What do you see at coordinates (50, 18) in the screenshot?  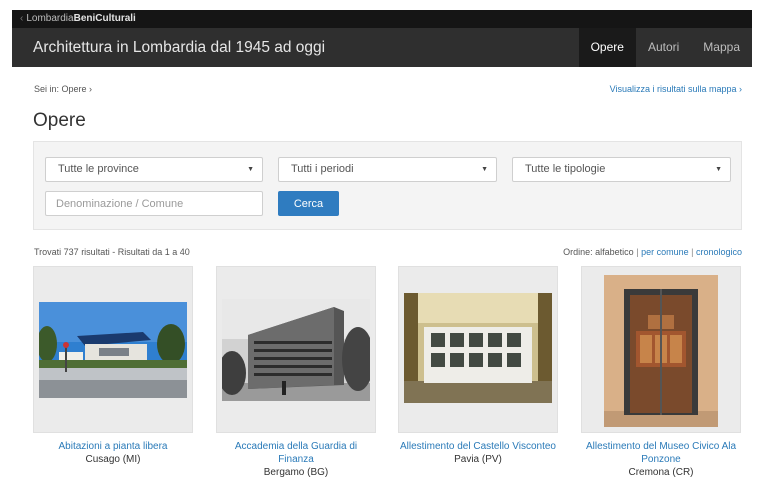 I see `portal-brand-light: Lombardia` at bounding box center [50, 18].